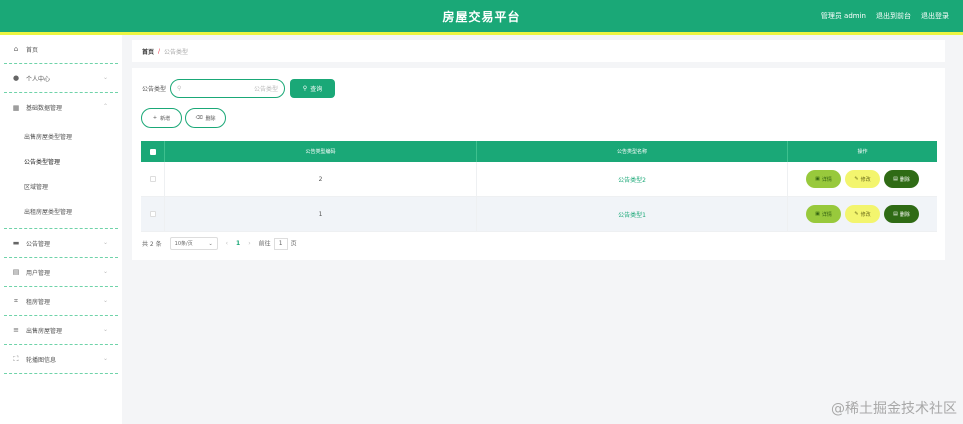  Describe the element at coordinates (538, 51) in the screenshot. I see `breadcrumb: 首页 / 公告类型` at that location.